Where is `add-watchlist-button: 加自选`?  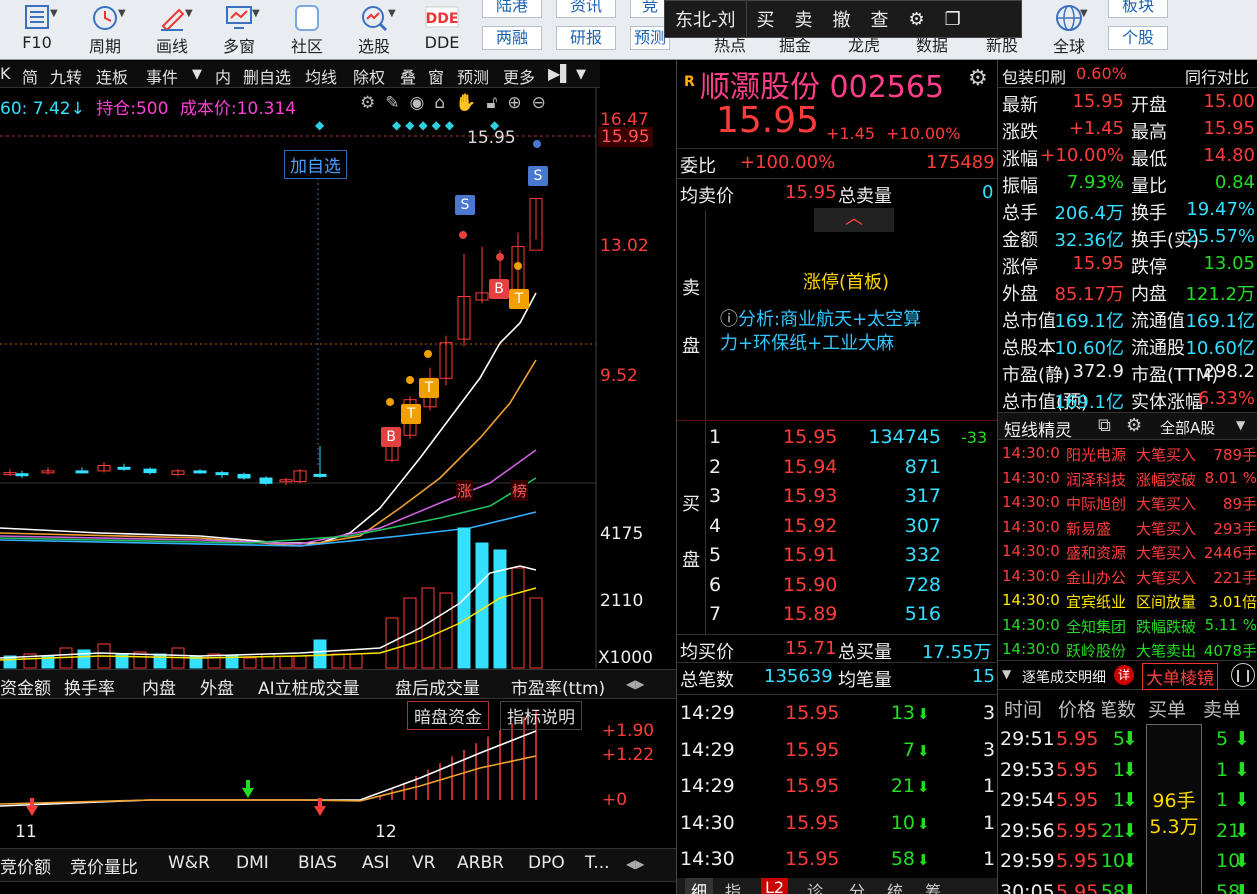
add-watchlist-button: 加自选 is located at coordinates (315, 164).